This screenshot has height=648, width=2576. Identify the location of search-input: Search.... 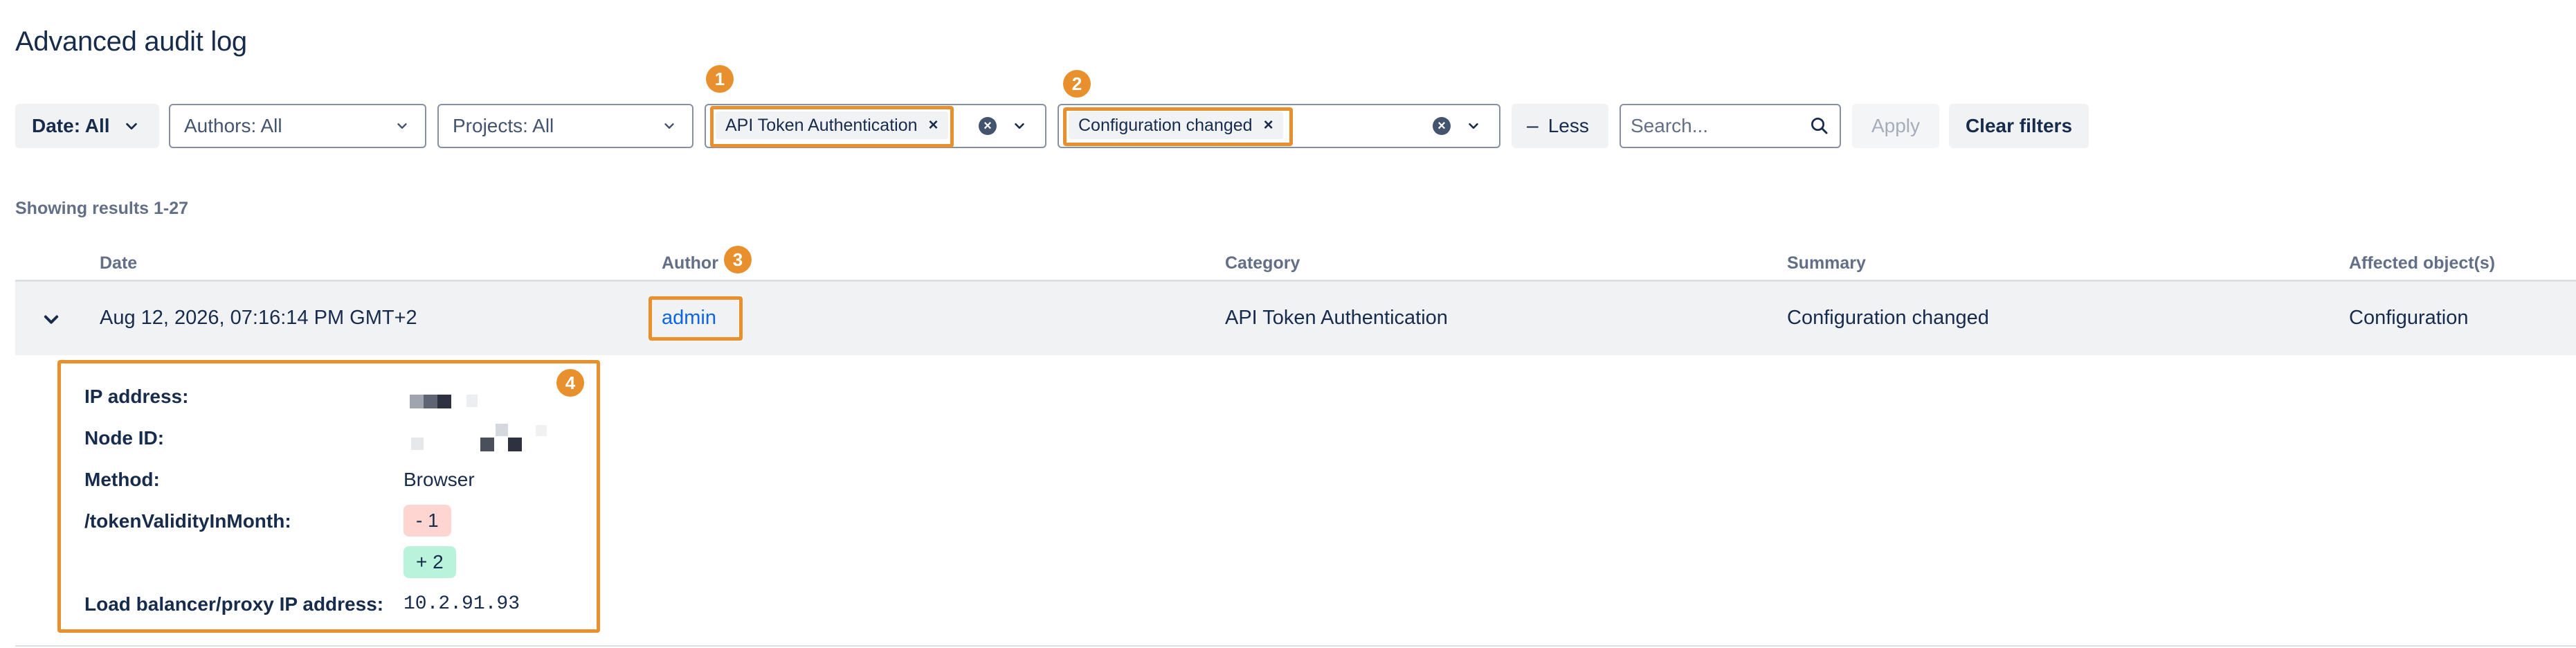
(1730, 126).